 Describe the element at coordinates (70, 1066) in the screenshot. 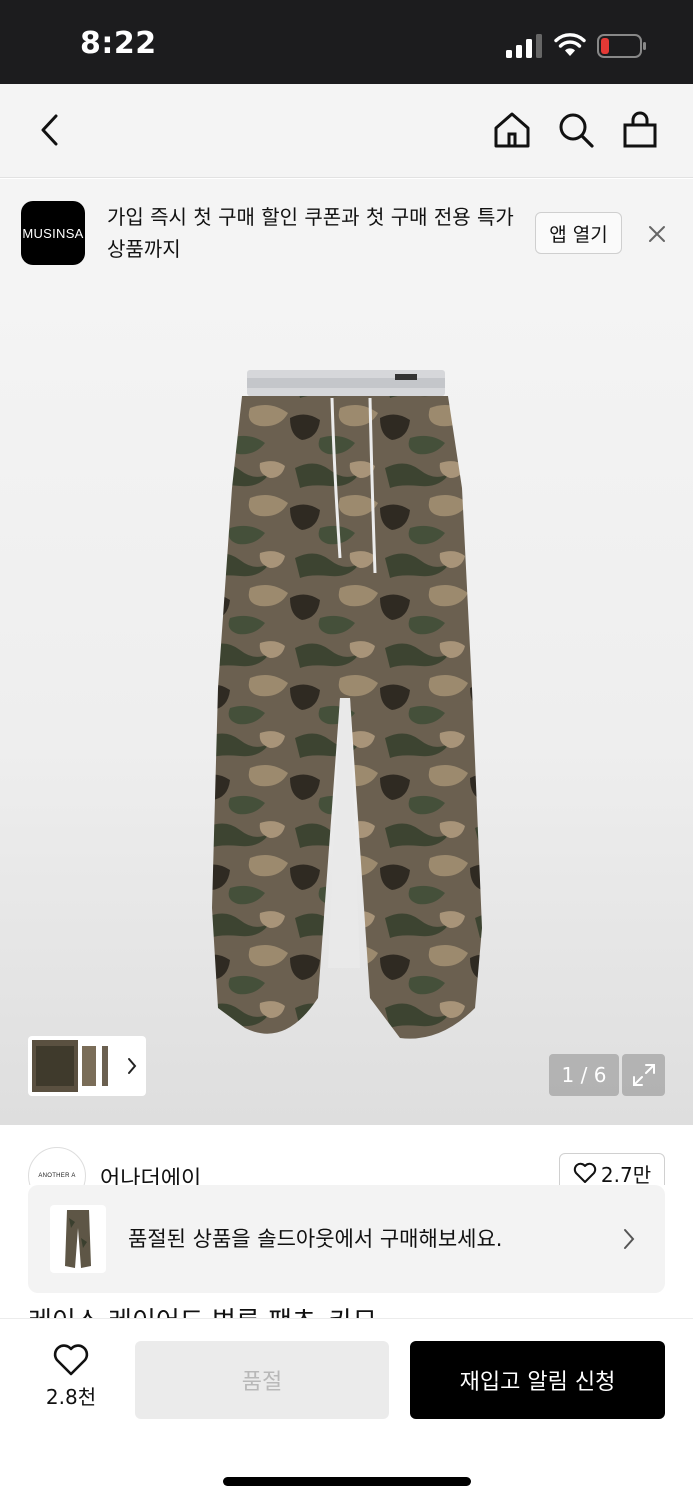

I see `thumbnail-images` at that location.